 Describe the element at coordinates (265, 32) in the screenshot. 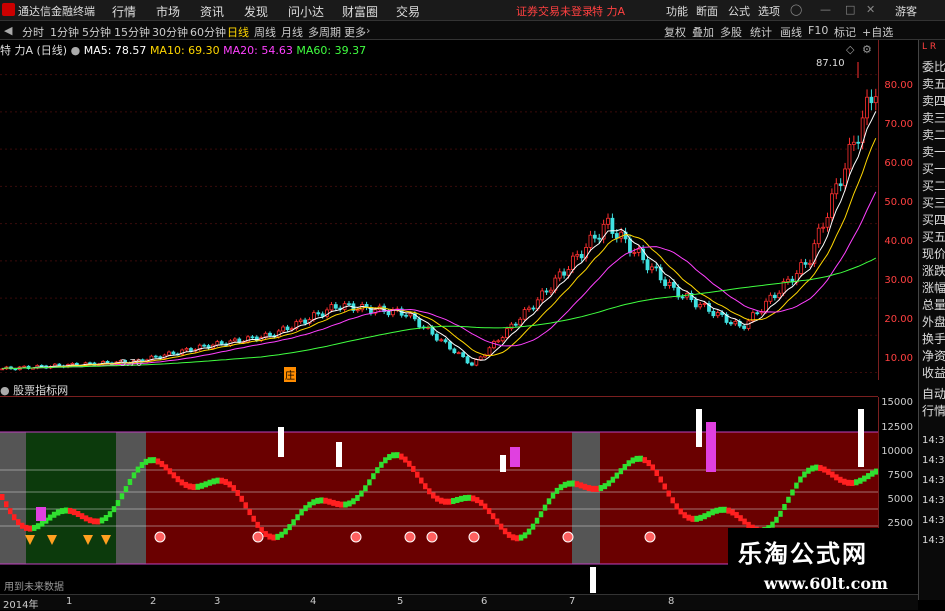

I see `tab-week: 周线` at that location.